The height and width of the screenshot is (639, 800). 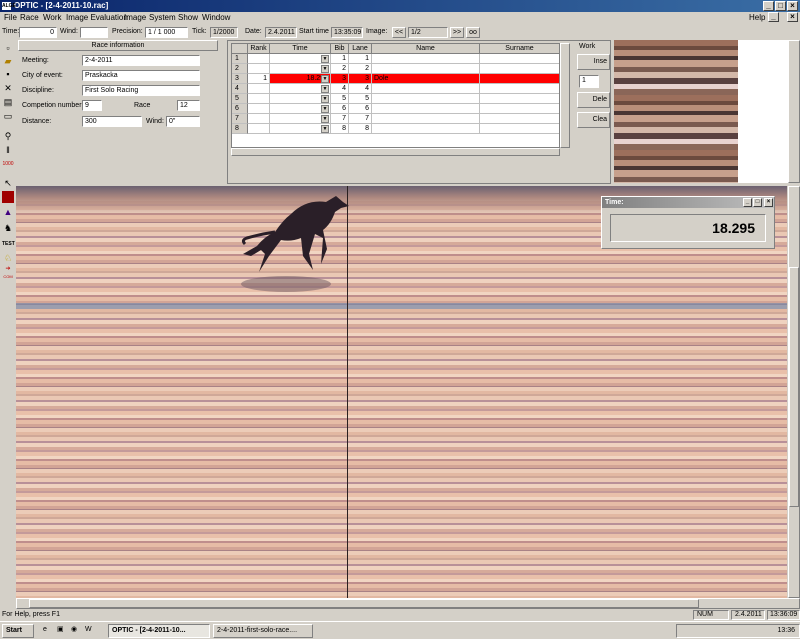 I want to click on col-lane: Lane, so click(x=360, y=49).